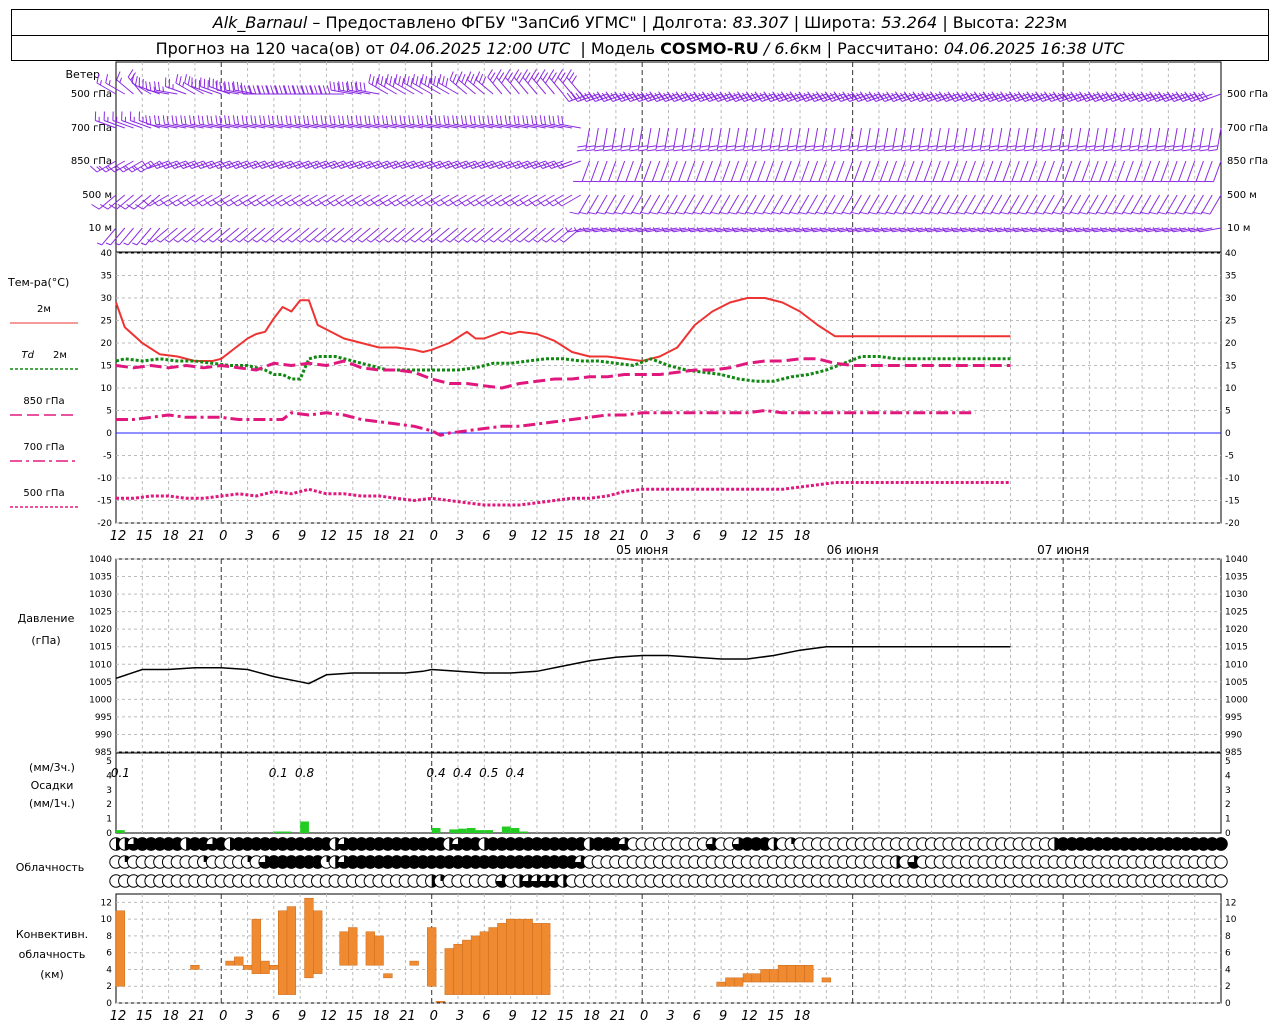 The image size is (1280, 1024). Describe the element at coordinates (107, 299) in the screenshot. I see `ytick-left-temp: 30` at that location.